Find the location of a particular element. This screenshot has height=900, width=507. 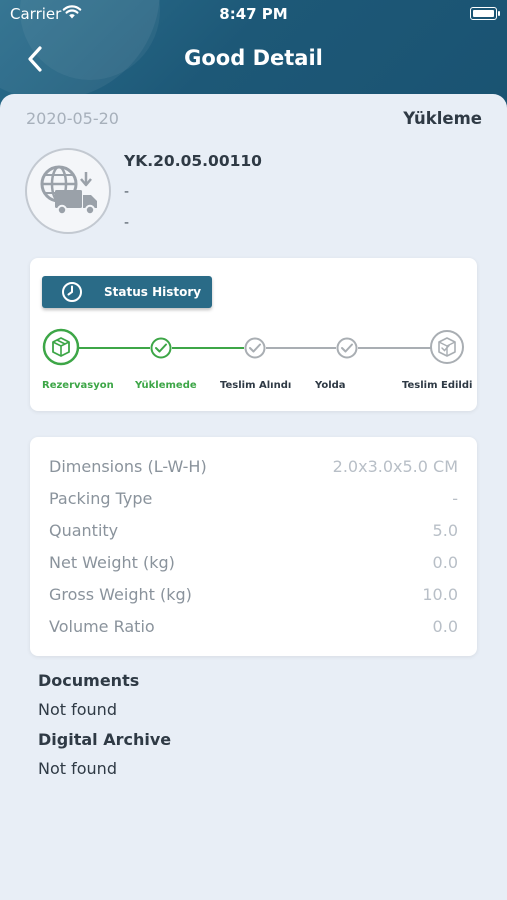

good-avatar is located at coordinates (68, 191).